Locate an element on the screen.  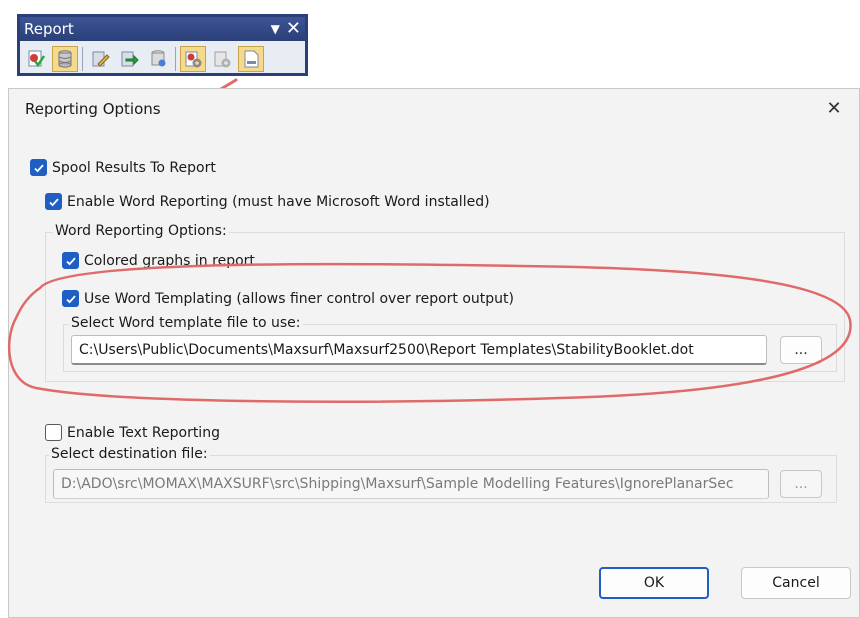
report-list-icon is located at coordinates (158, 58).